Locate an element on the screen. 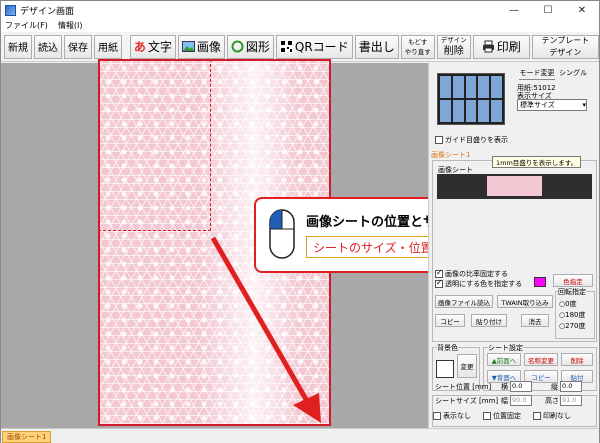 The height and width of the screenshot is (443, 600). sheet-settings-label: シート設定 is located at coordinates (505, 348).